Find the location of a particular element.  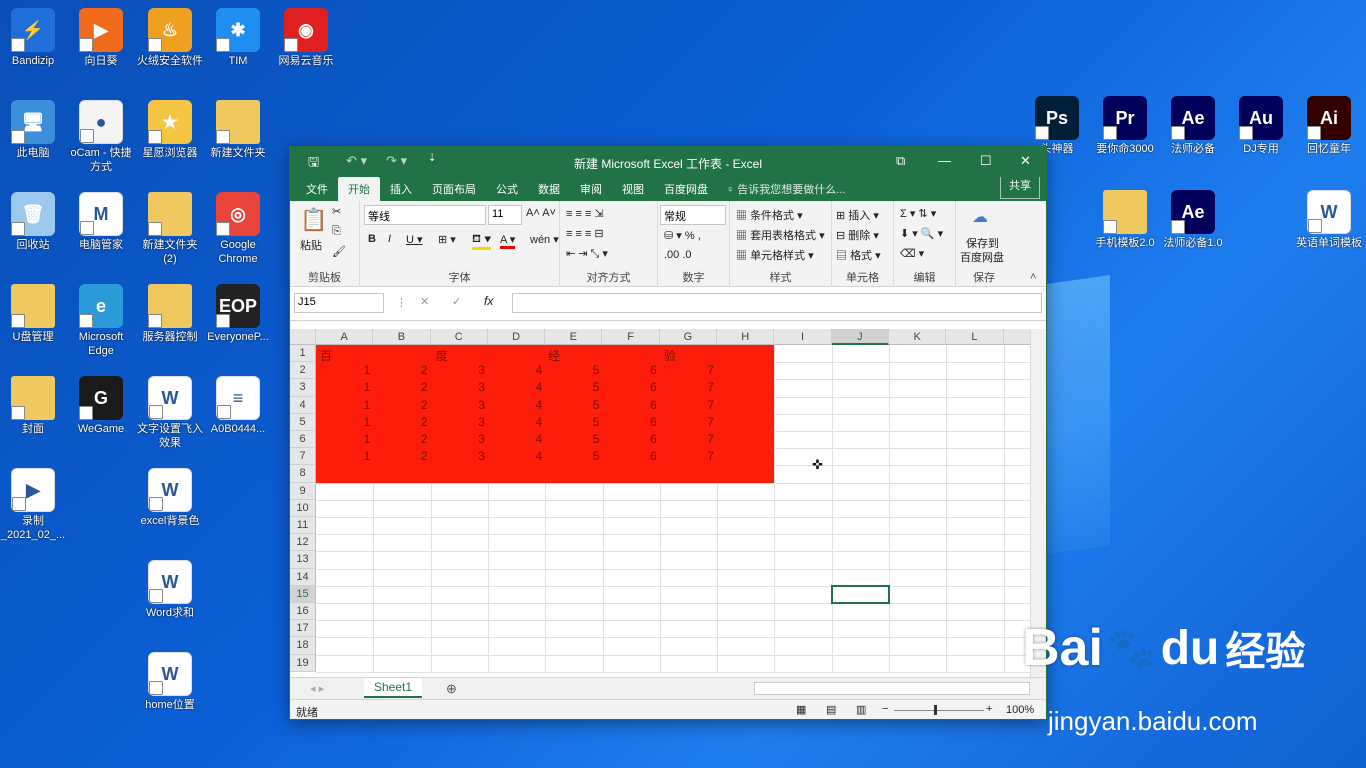

phonetic-icon: wén ▾ is located at coordinates (544, 239).